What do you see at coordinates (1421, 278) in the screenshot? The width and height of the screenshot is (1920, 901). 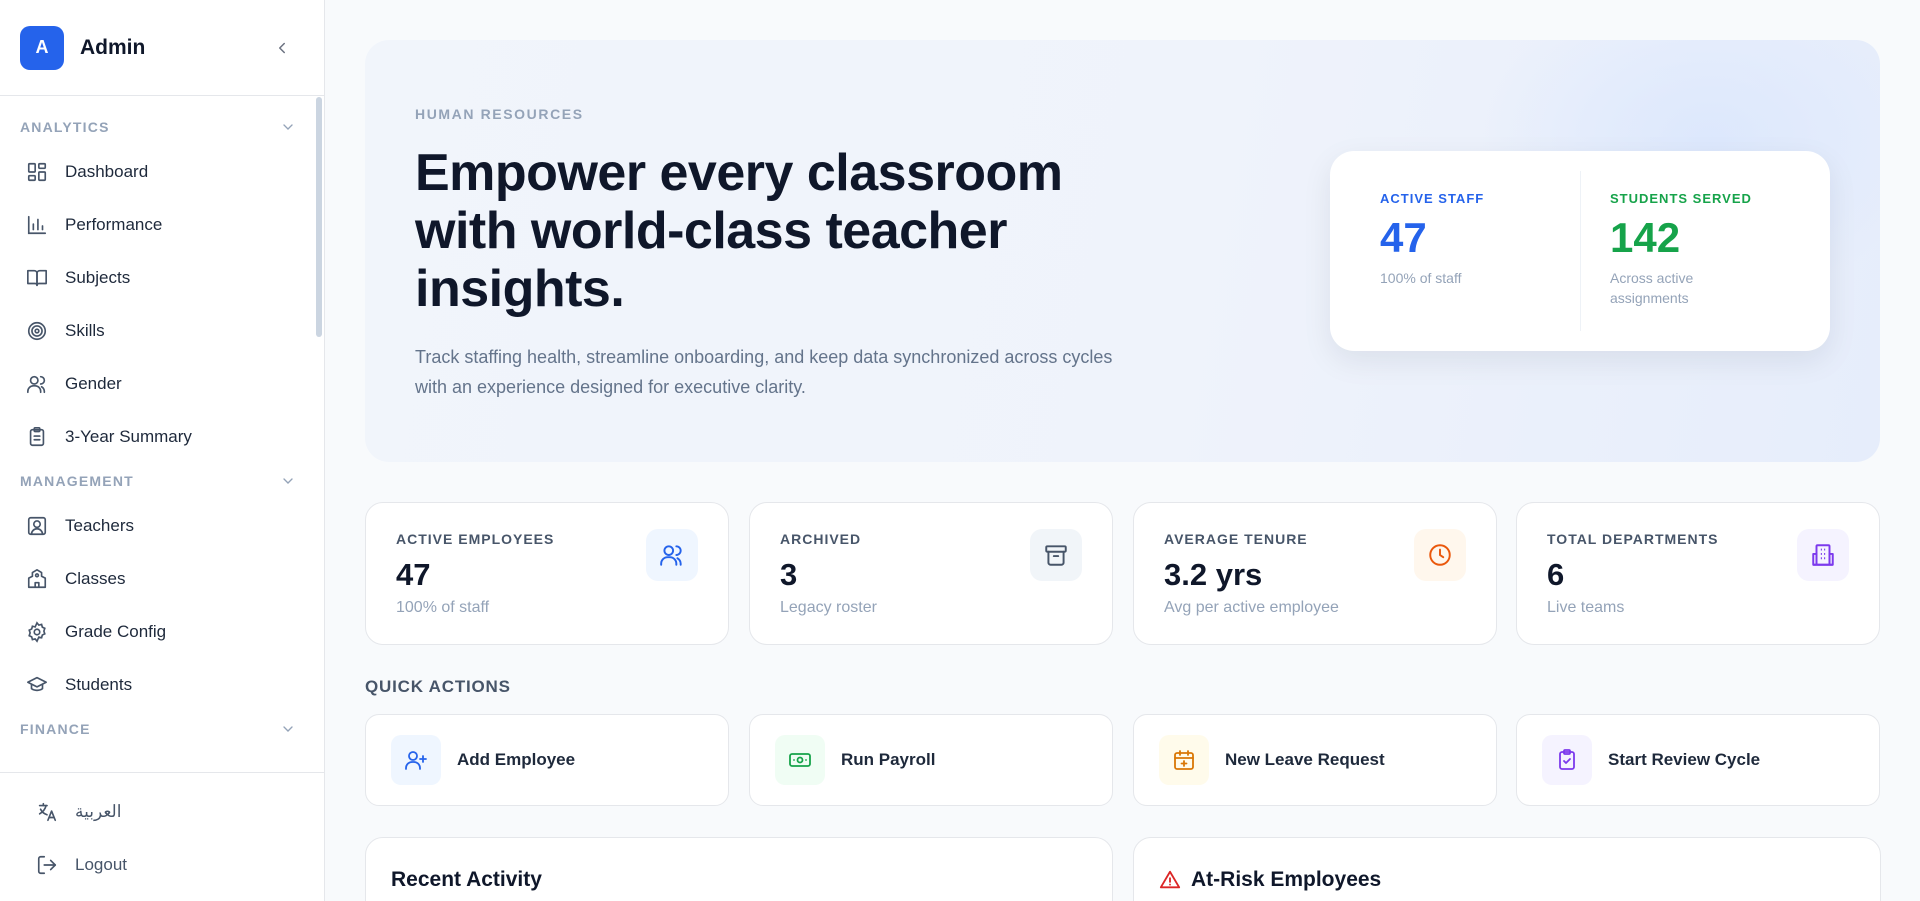 I see `active-staff-sub: 100% of staff` at bounding box center [1421, 278].